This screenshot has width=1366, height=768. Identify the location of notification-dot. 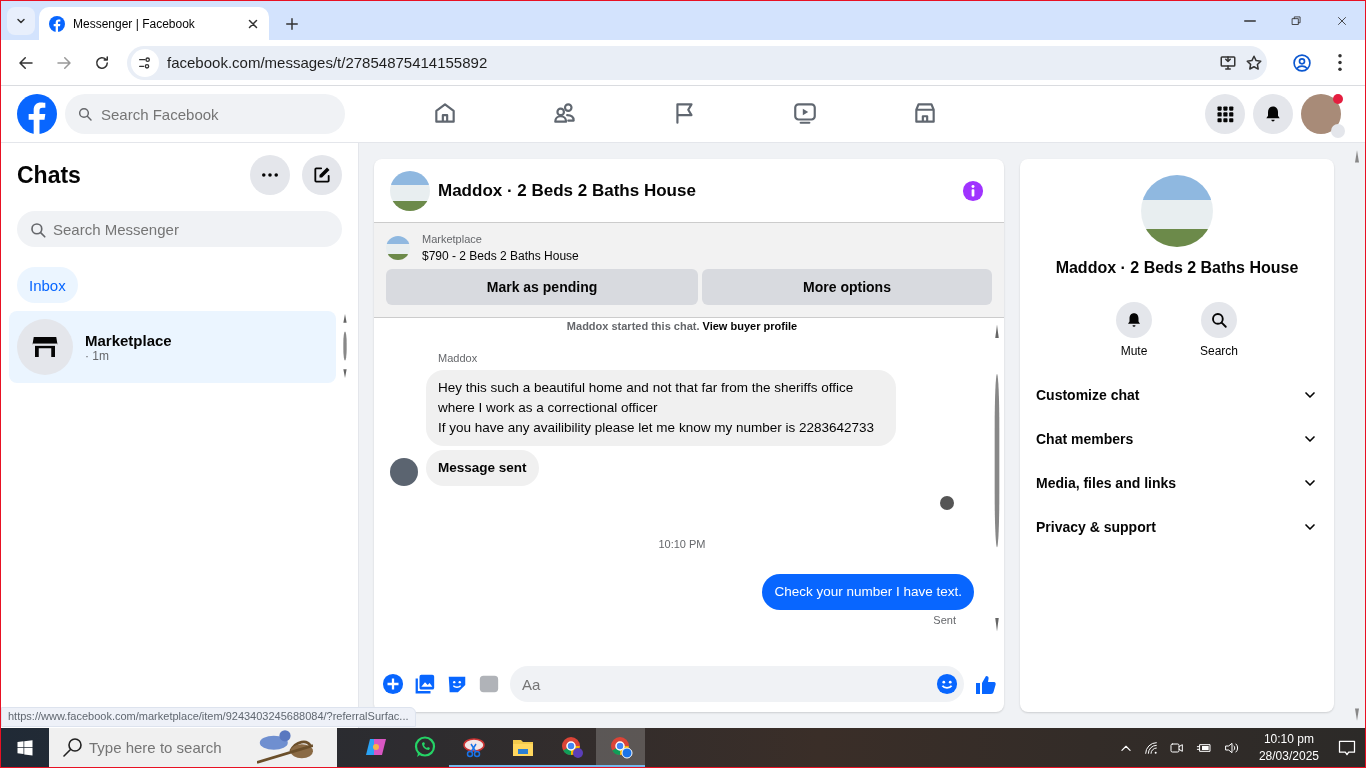
(1338, 99).